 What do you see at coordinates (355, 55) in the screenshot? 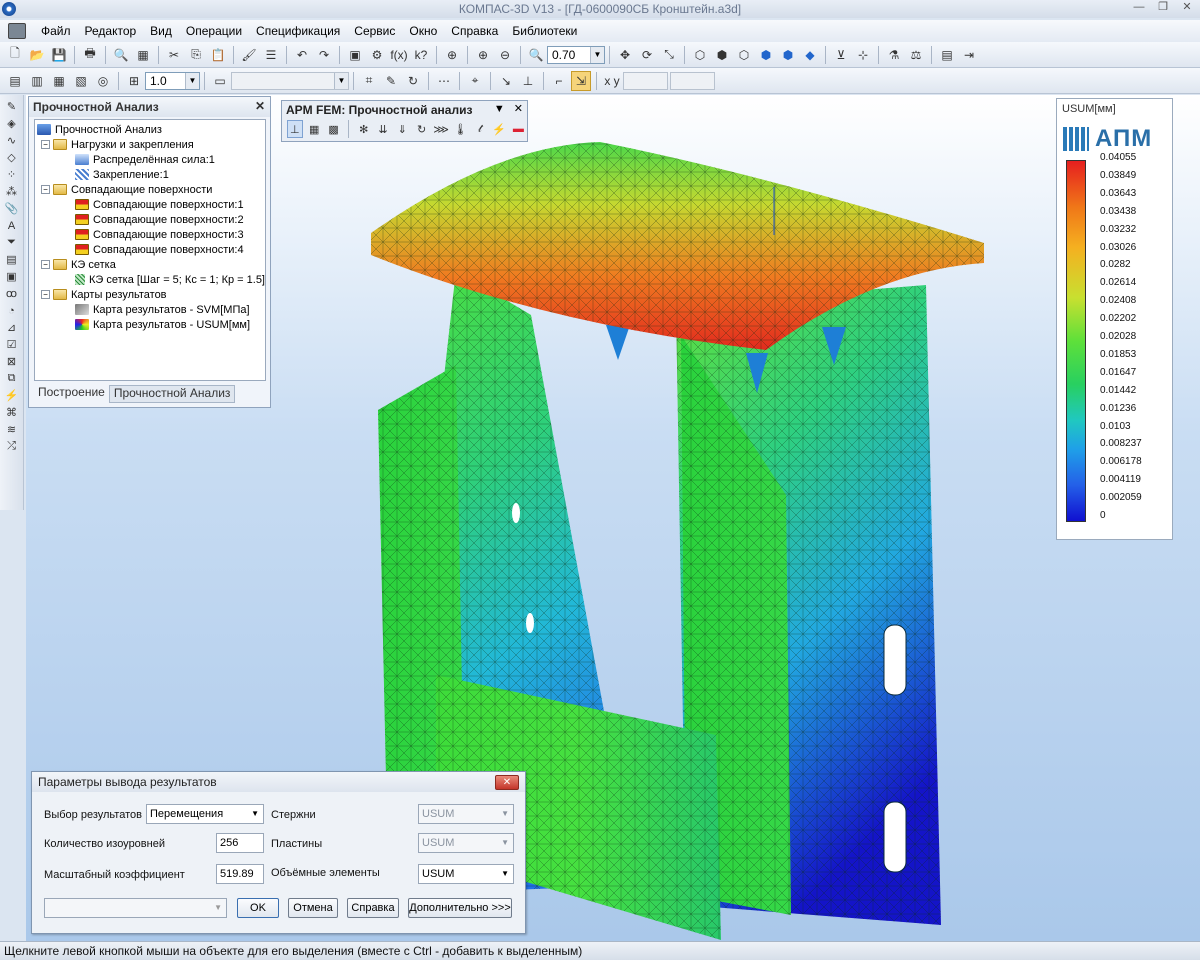
I see `manager-icon: ▣` at bounding box center [355, 55].